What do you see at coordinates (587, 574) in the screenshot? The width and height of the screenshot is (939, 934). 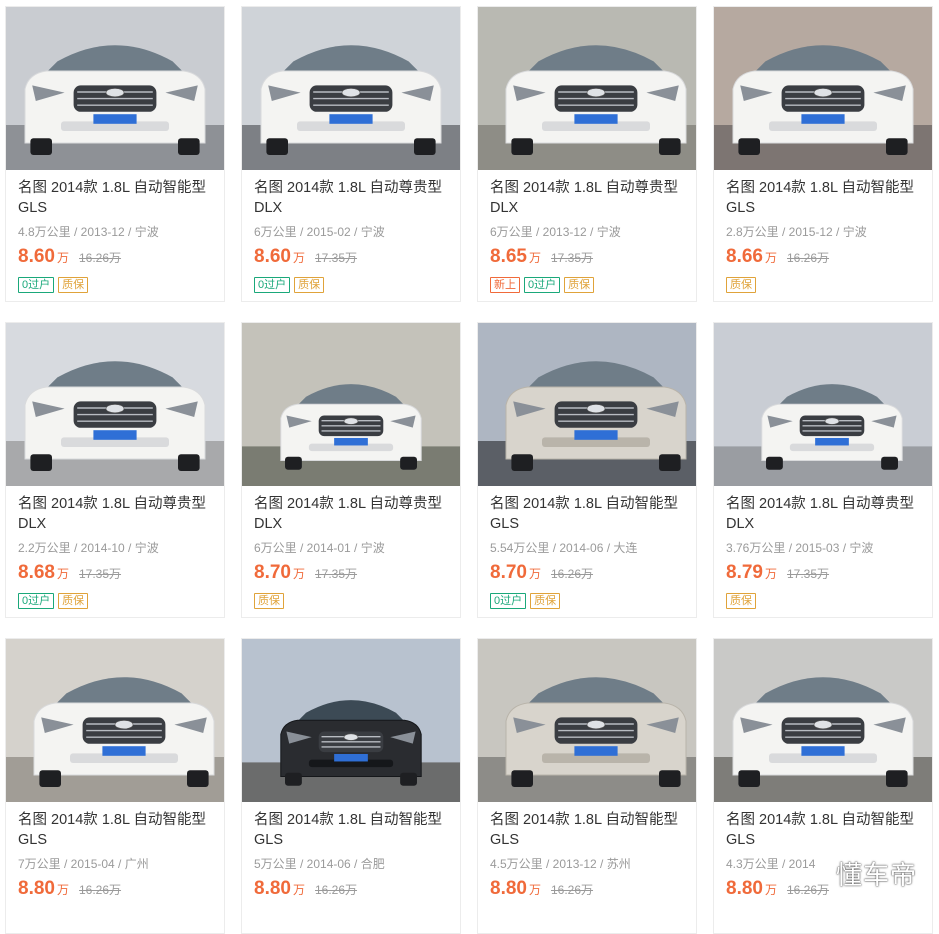 I see `price-row: 8.70 万 16.26万` at bounding box center [587, 574].